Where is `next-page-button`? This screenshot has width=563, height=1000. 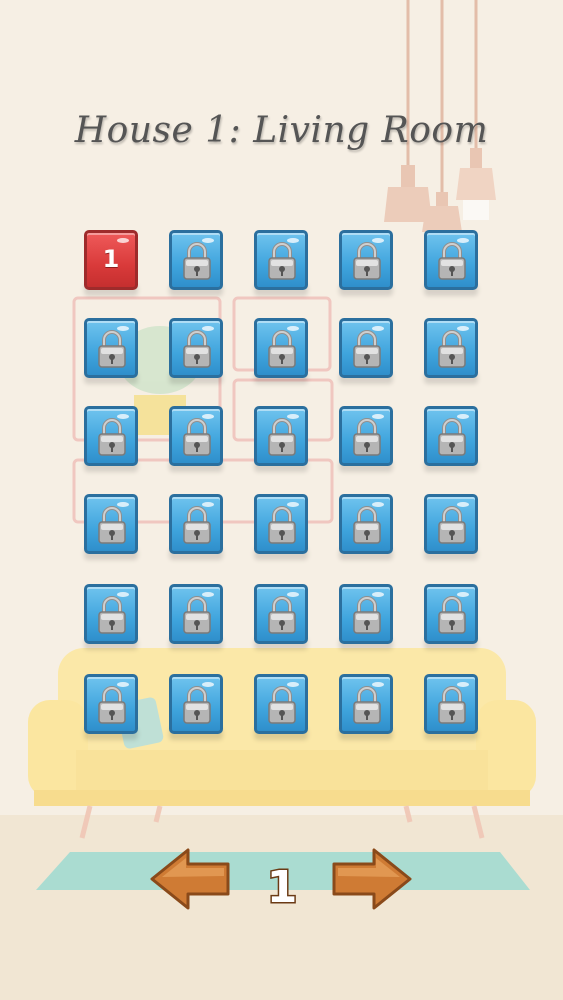
next-page-button is located at coordinates (371, 879).